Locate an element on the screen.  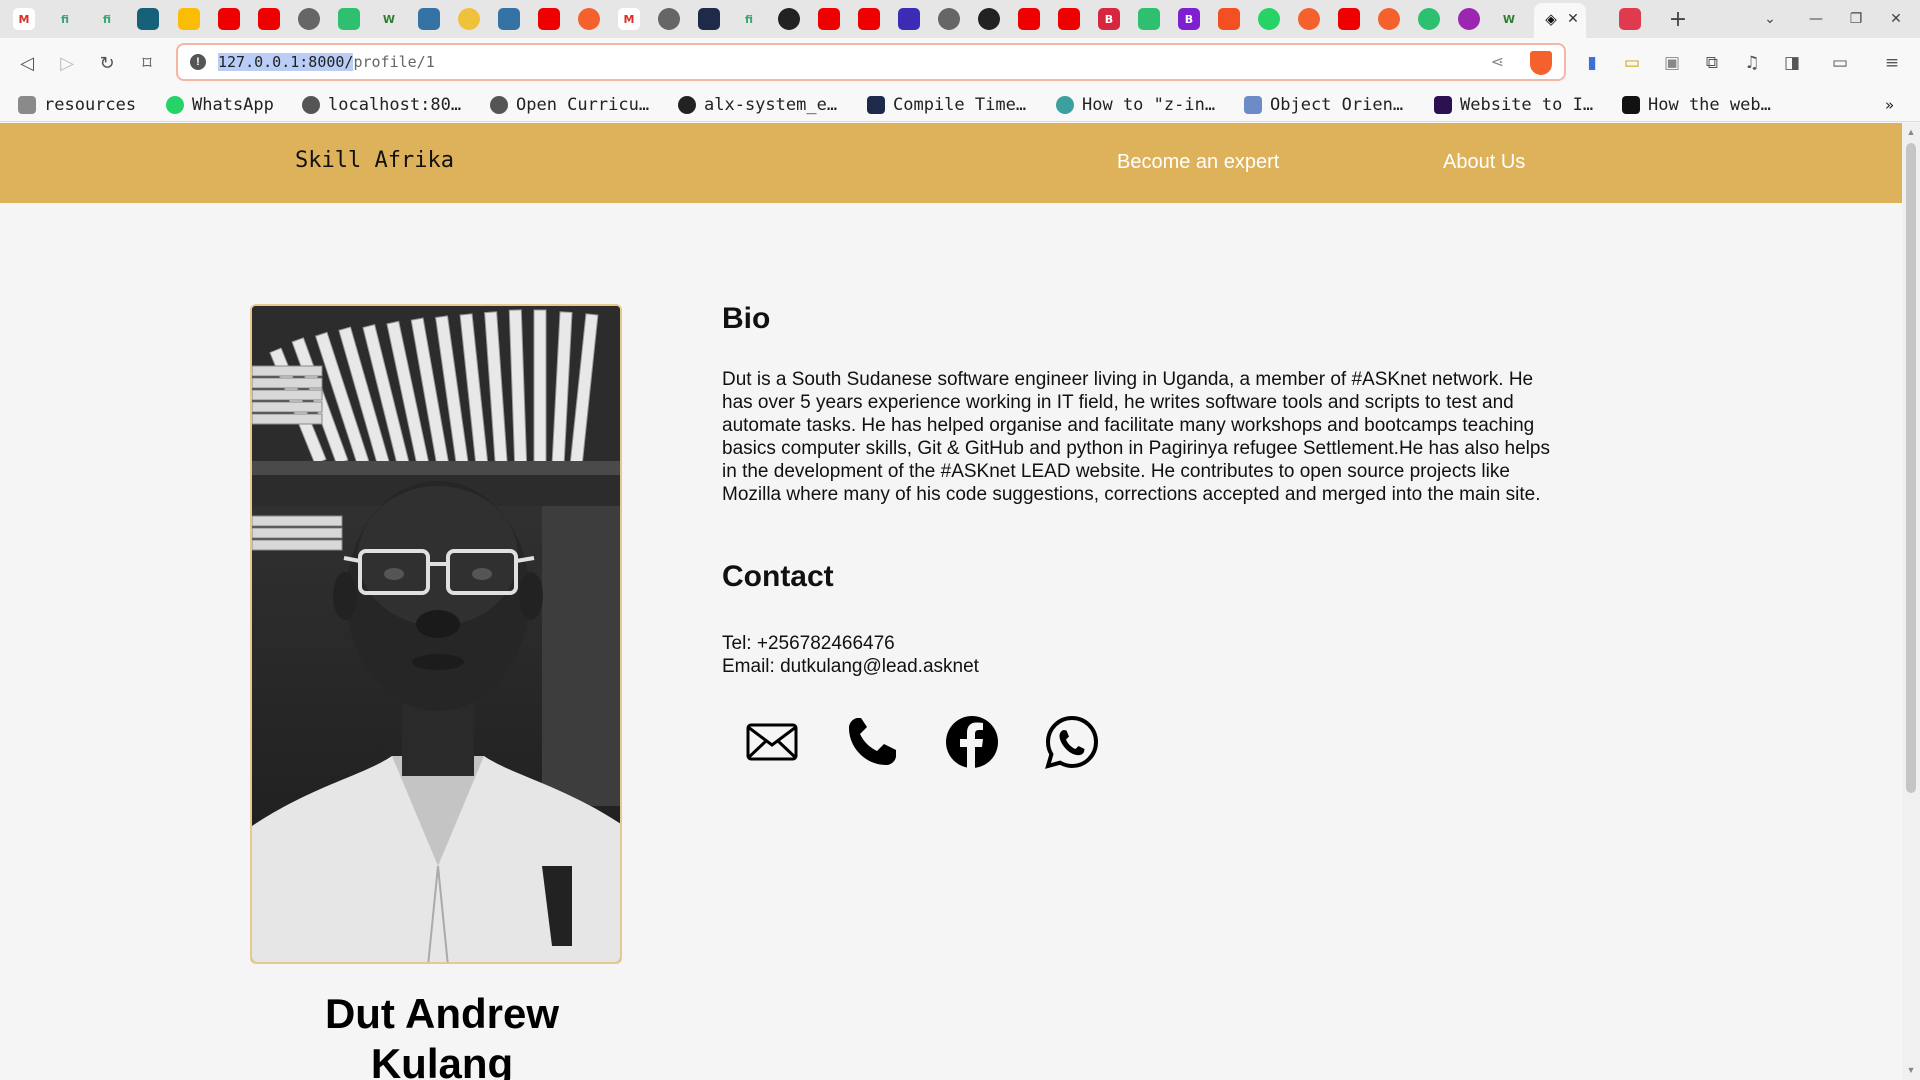
side-panel-icon: ◨ is located at coordinates (1792, 63).